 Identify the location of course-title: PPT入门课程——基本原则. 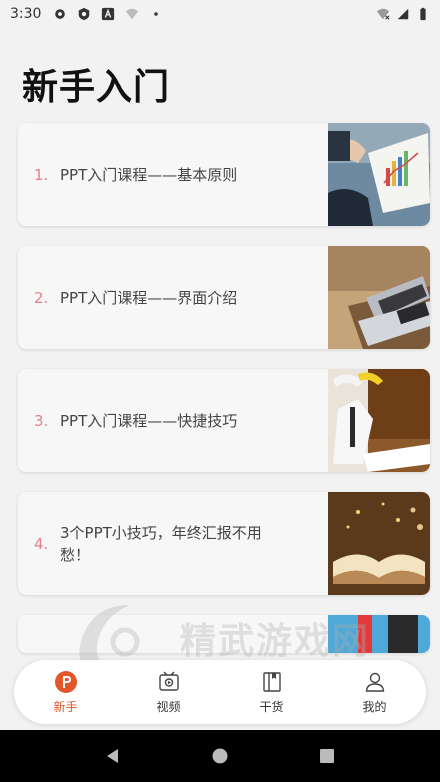
(149, 174).